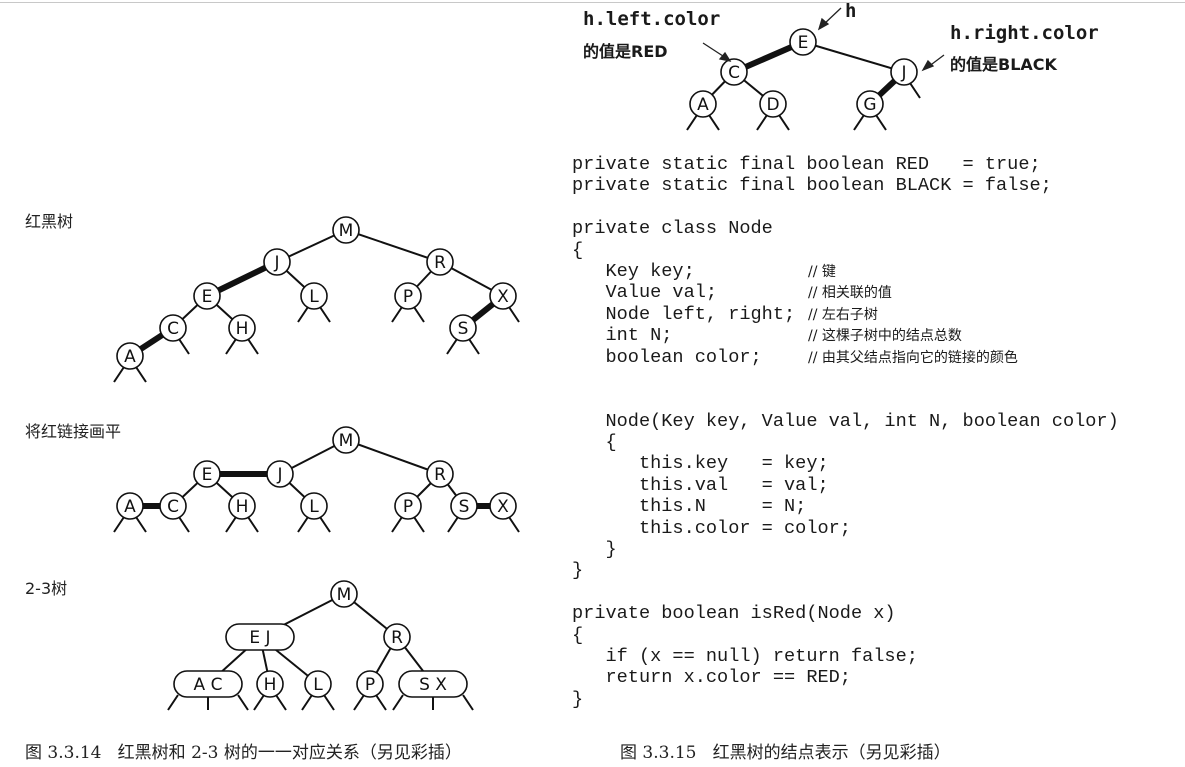 This screenshot has width=1185, height=767. Describe the element at coordinates (845, 463) in the screenshot. I see `code-line: this.key = key;` at that location.